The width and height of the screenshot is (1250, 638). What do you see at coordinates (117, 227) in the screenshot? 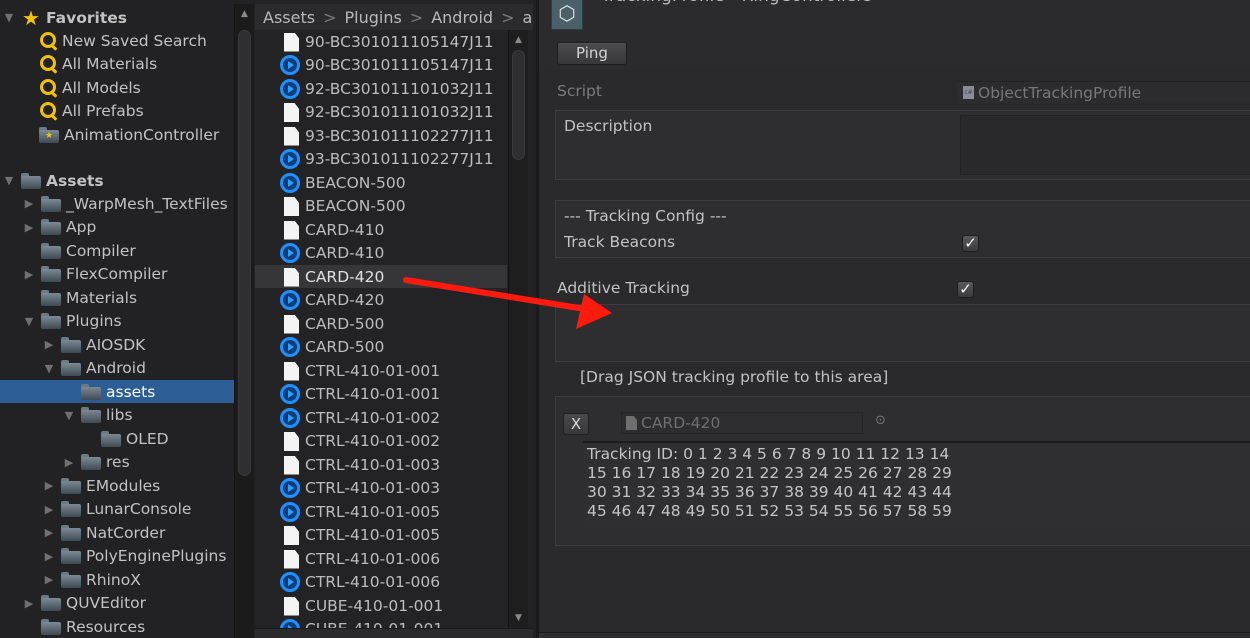
I see `tree-item: ▶ App` at bounding box center [117, 227].